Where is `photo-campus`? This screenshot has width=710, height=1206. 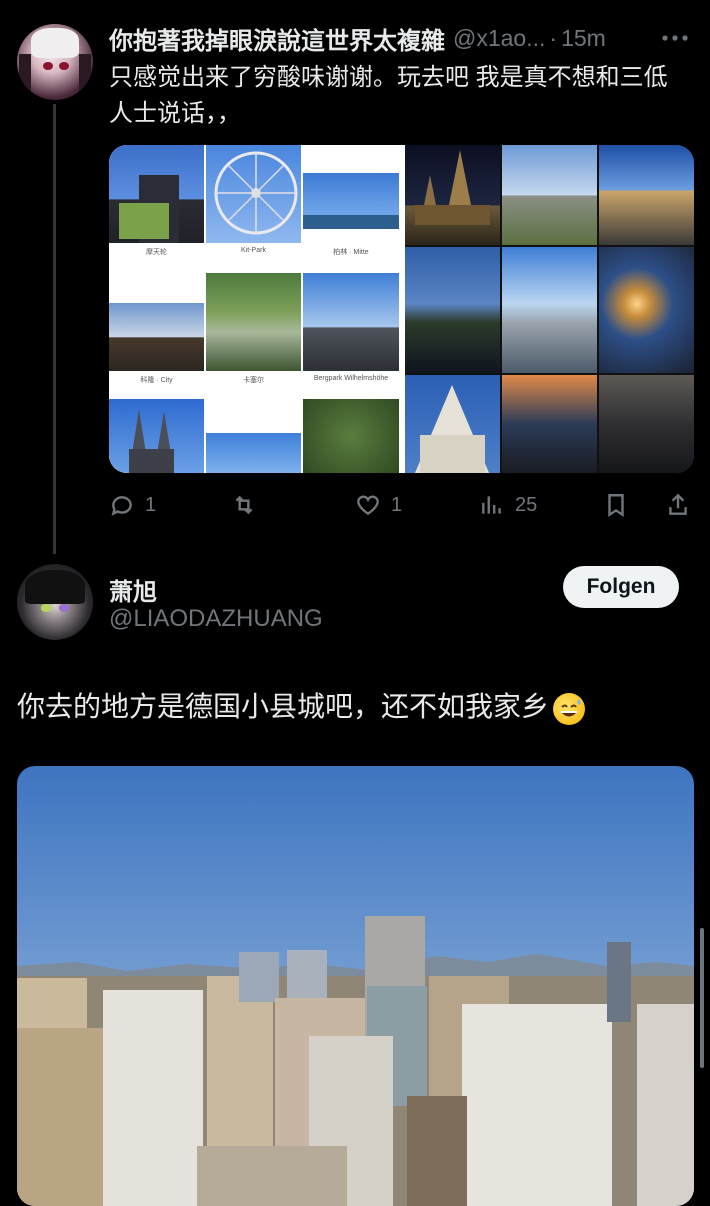 photo-campus is located at coordinates (549, 195).